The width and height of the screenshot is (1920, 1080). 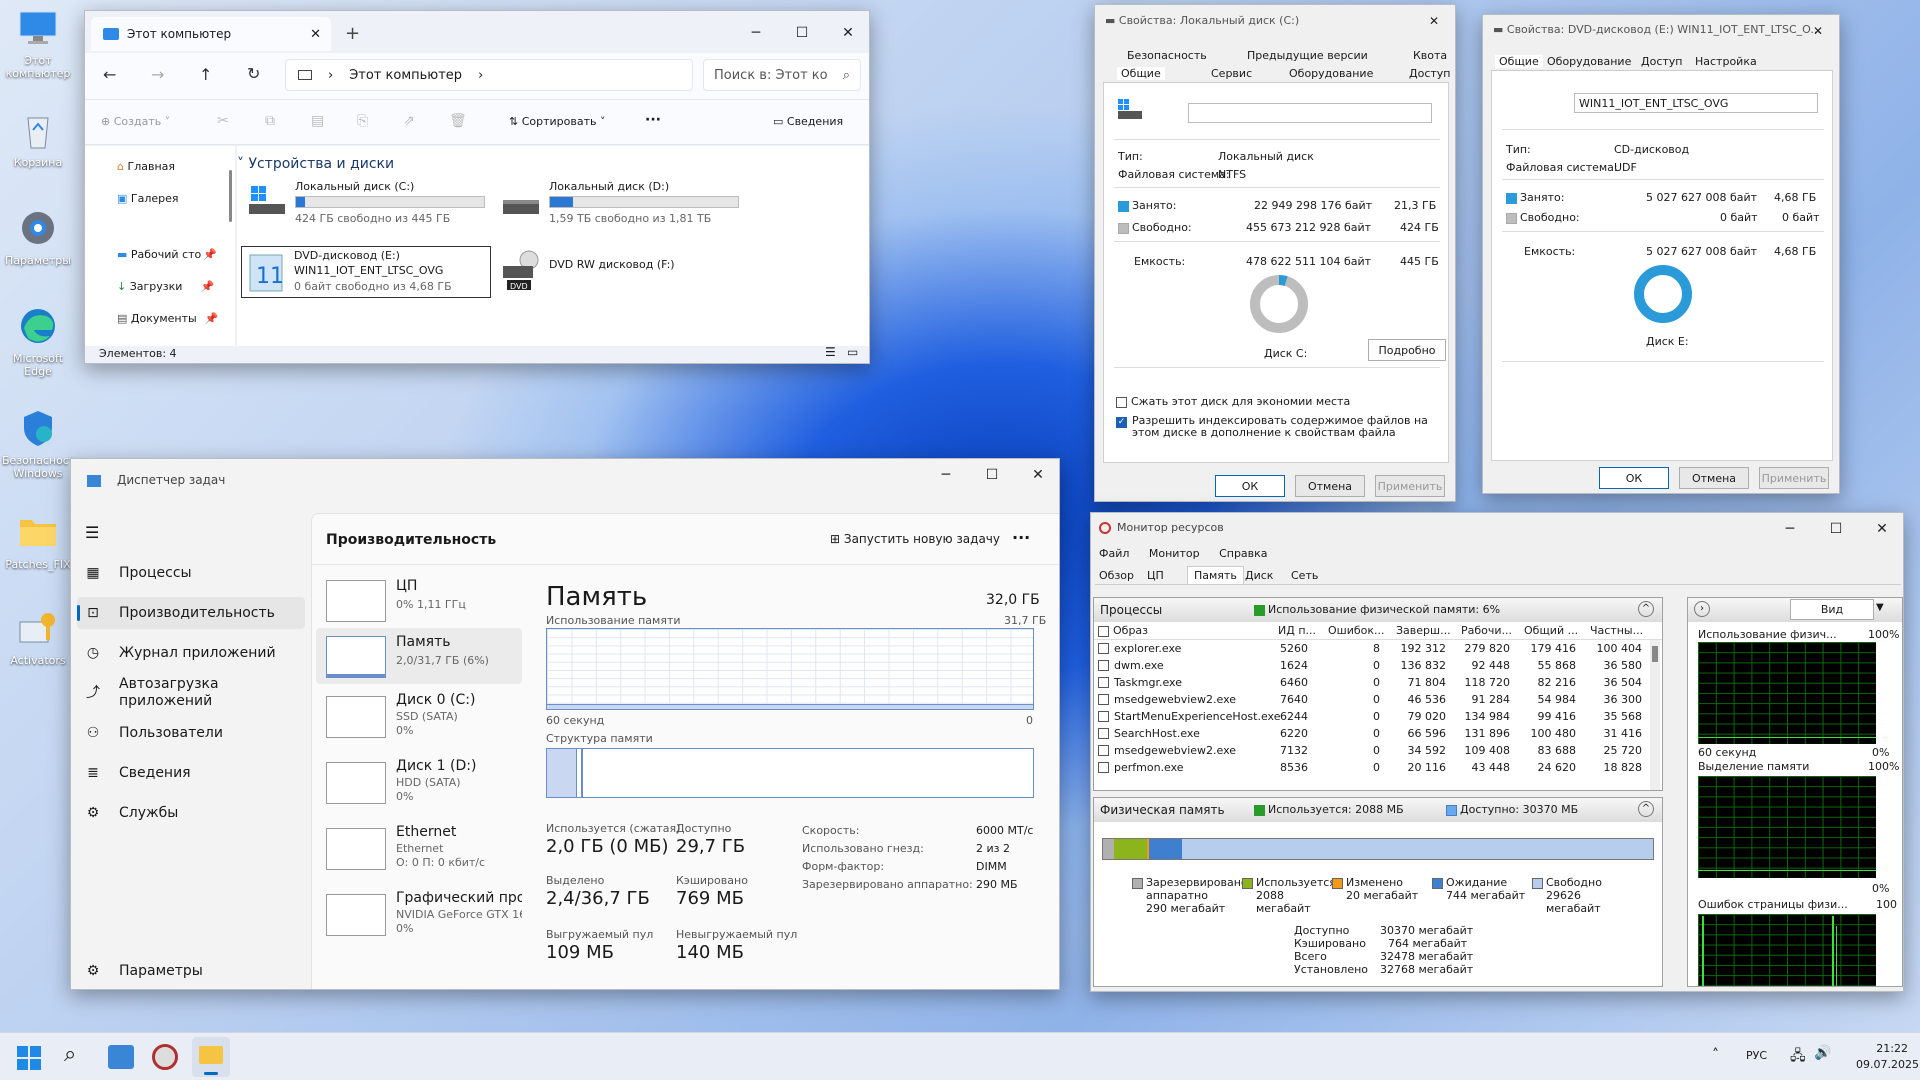 What do you see at coordinates (121, 1057) in the screenshot?
I see `taskbar-taskmanager` at bounding box center [121, 1057].